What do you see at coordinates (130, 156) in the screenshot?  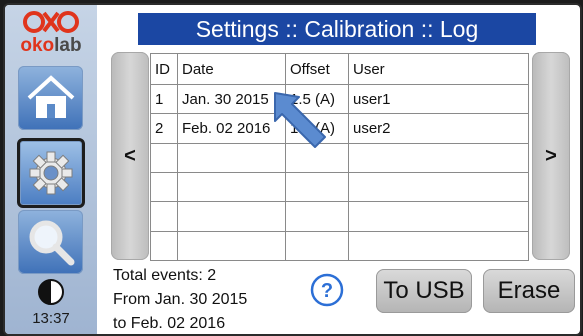 I see `prev-page-button: <` at bounding box center [130, 156].